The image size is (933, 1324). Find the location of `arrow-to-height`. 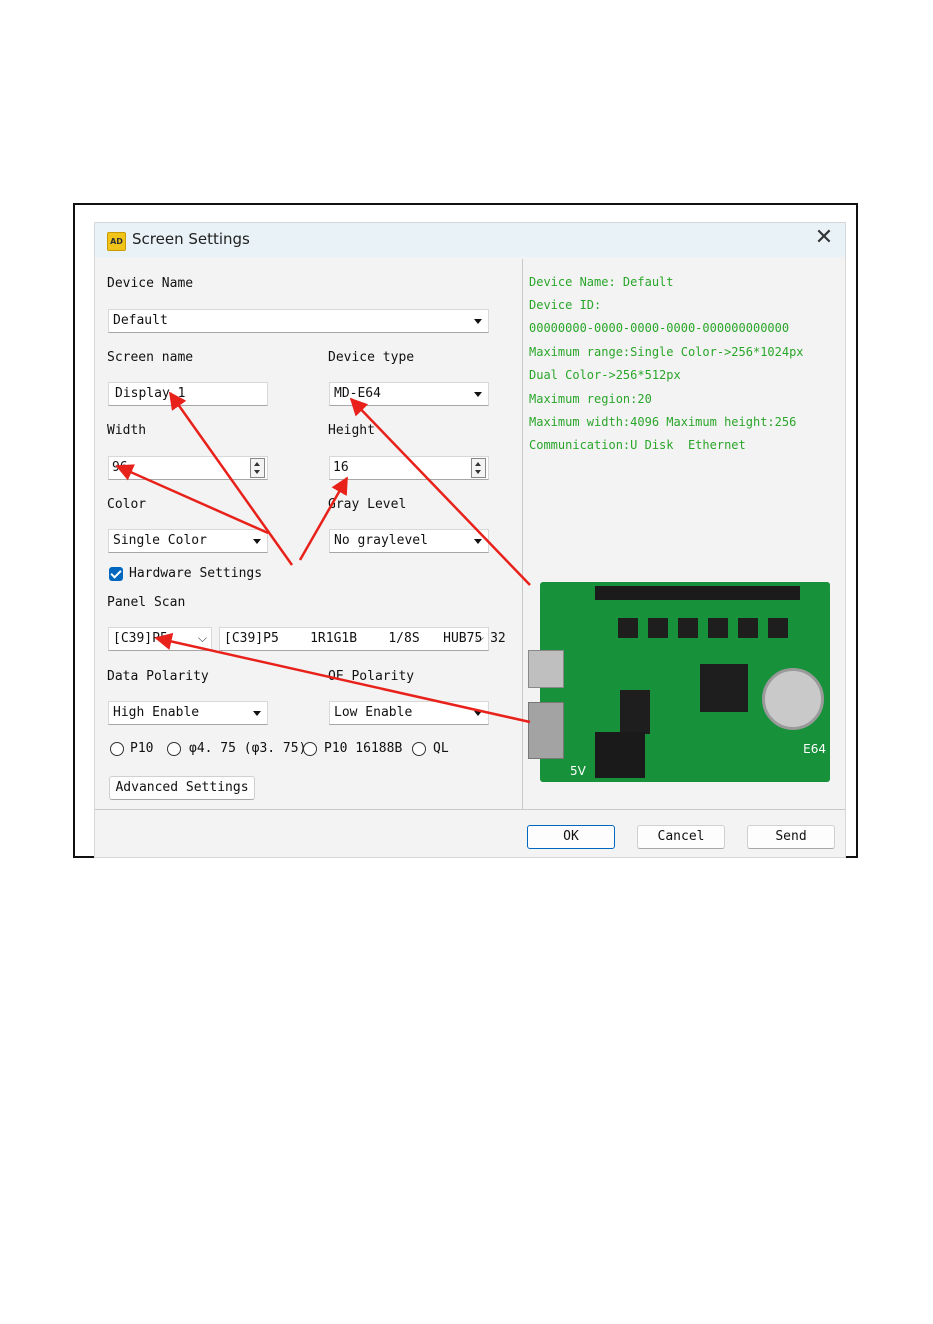

arrow-to-height is located at coordinates (323, 518).